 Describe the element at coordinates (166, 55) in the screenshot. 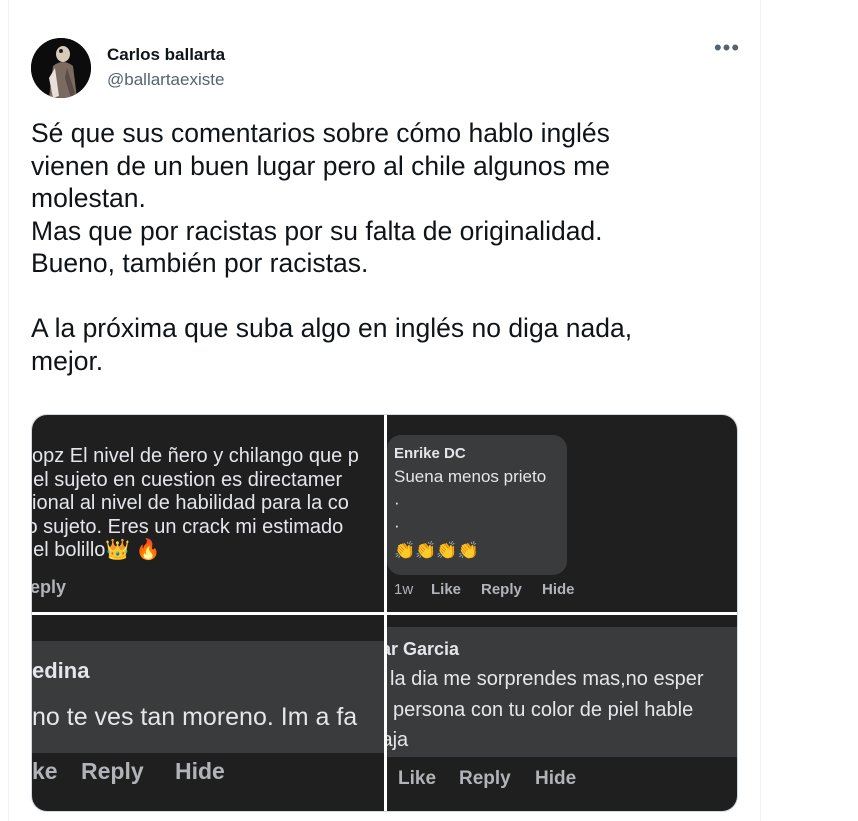

I see `author-name: Carlos ballarta` at that location.